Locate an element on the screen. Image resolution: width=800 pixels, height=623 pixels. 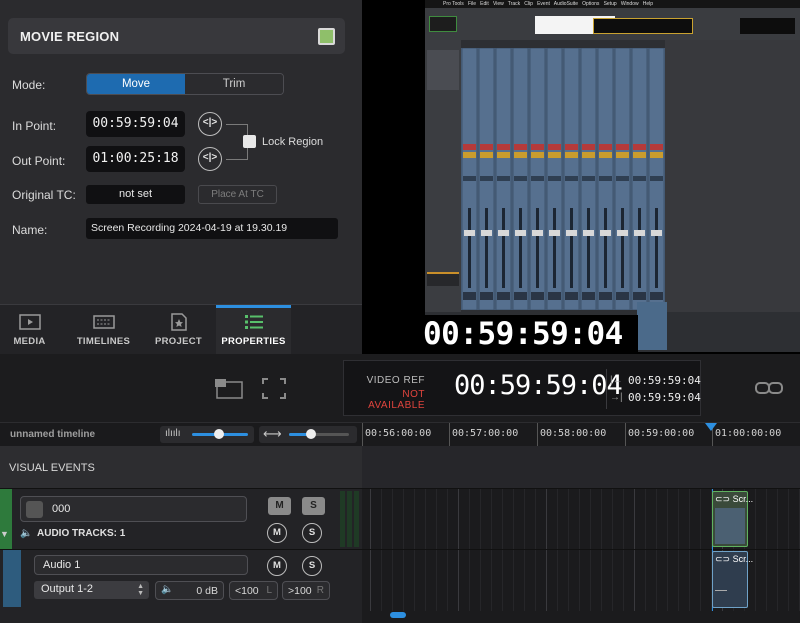
visual-events-label: VISUAL EVENTS is located at coordinates (52, 468).